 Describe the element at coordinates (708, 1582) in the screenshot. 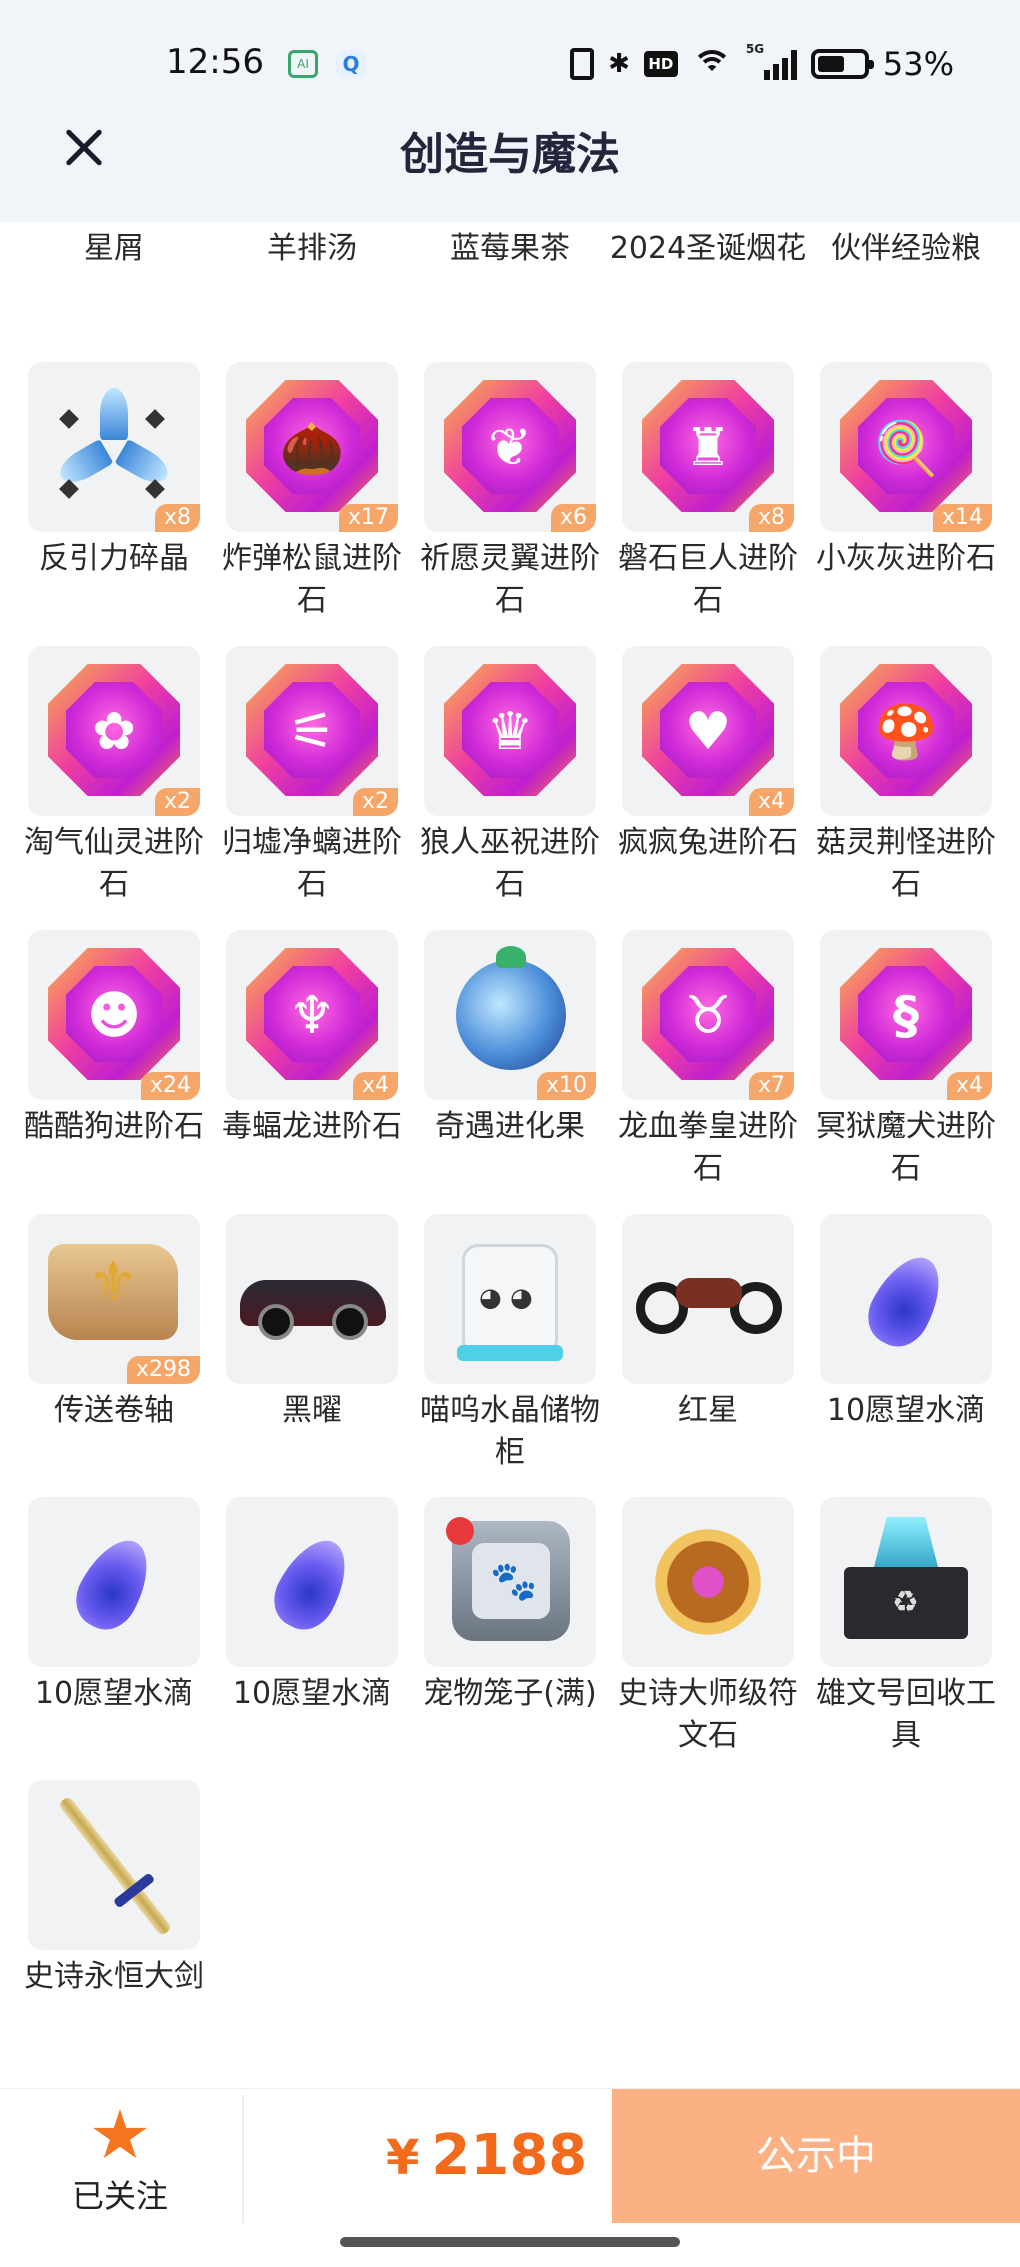

I see `rune-stone-icon` at that location.